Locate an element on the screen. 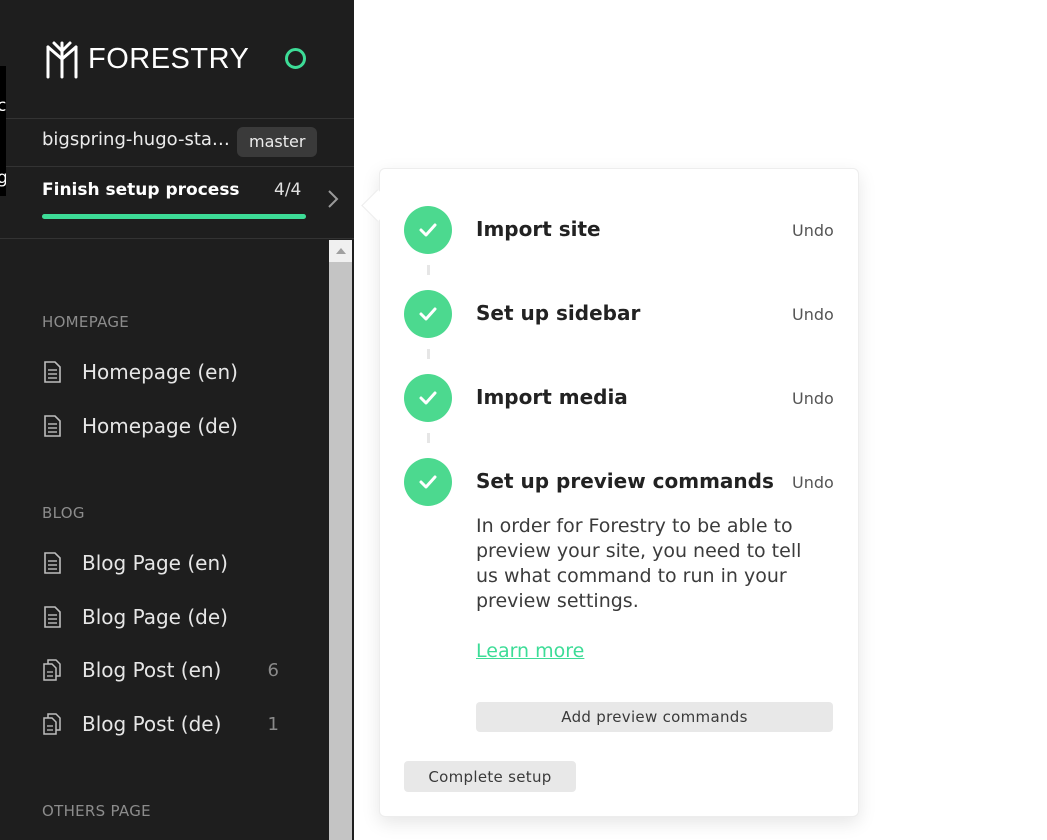 The height and width of the screenshot is (840, 1047). step-title-set-up-sidebar: Set up sidebar is located at coordinates (558, 313).